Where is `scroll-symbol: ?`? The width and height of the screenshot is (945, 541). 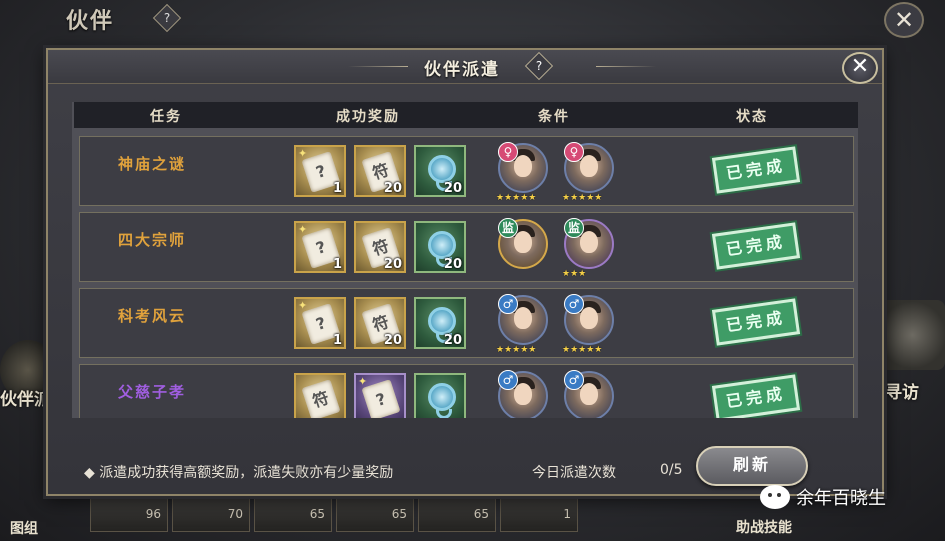
scroll-symbol: ? is located at coordinates (381, 399).